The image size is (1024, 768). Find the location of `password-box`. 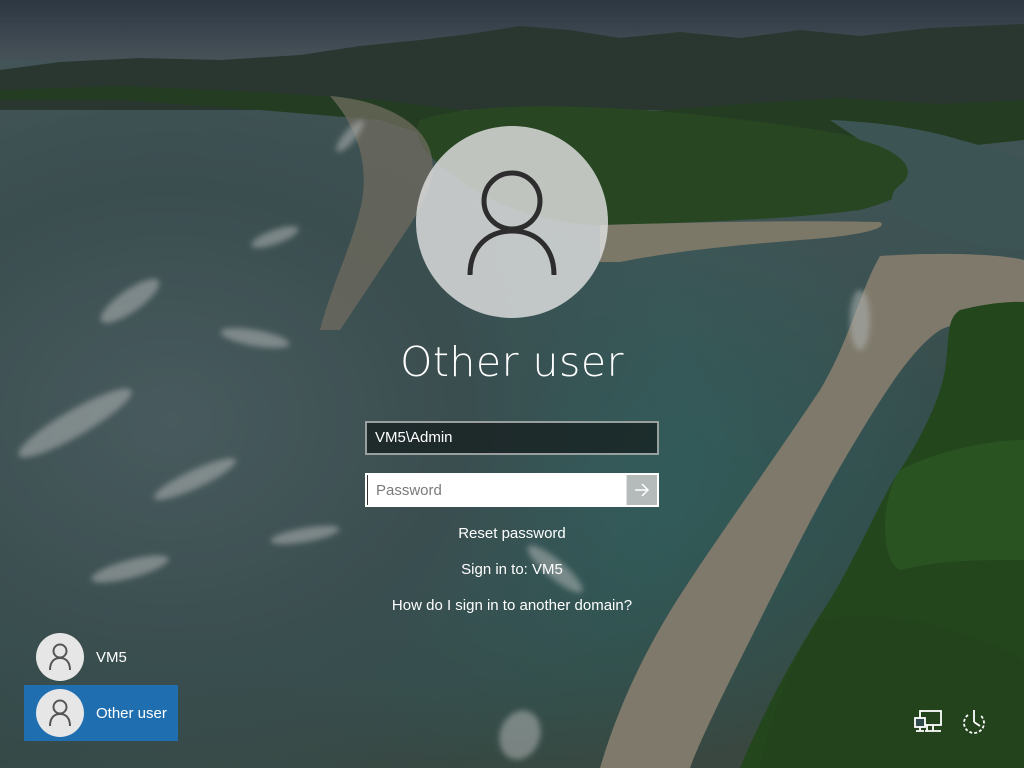

password-box is located at coordinates (512, 490).